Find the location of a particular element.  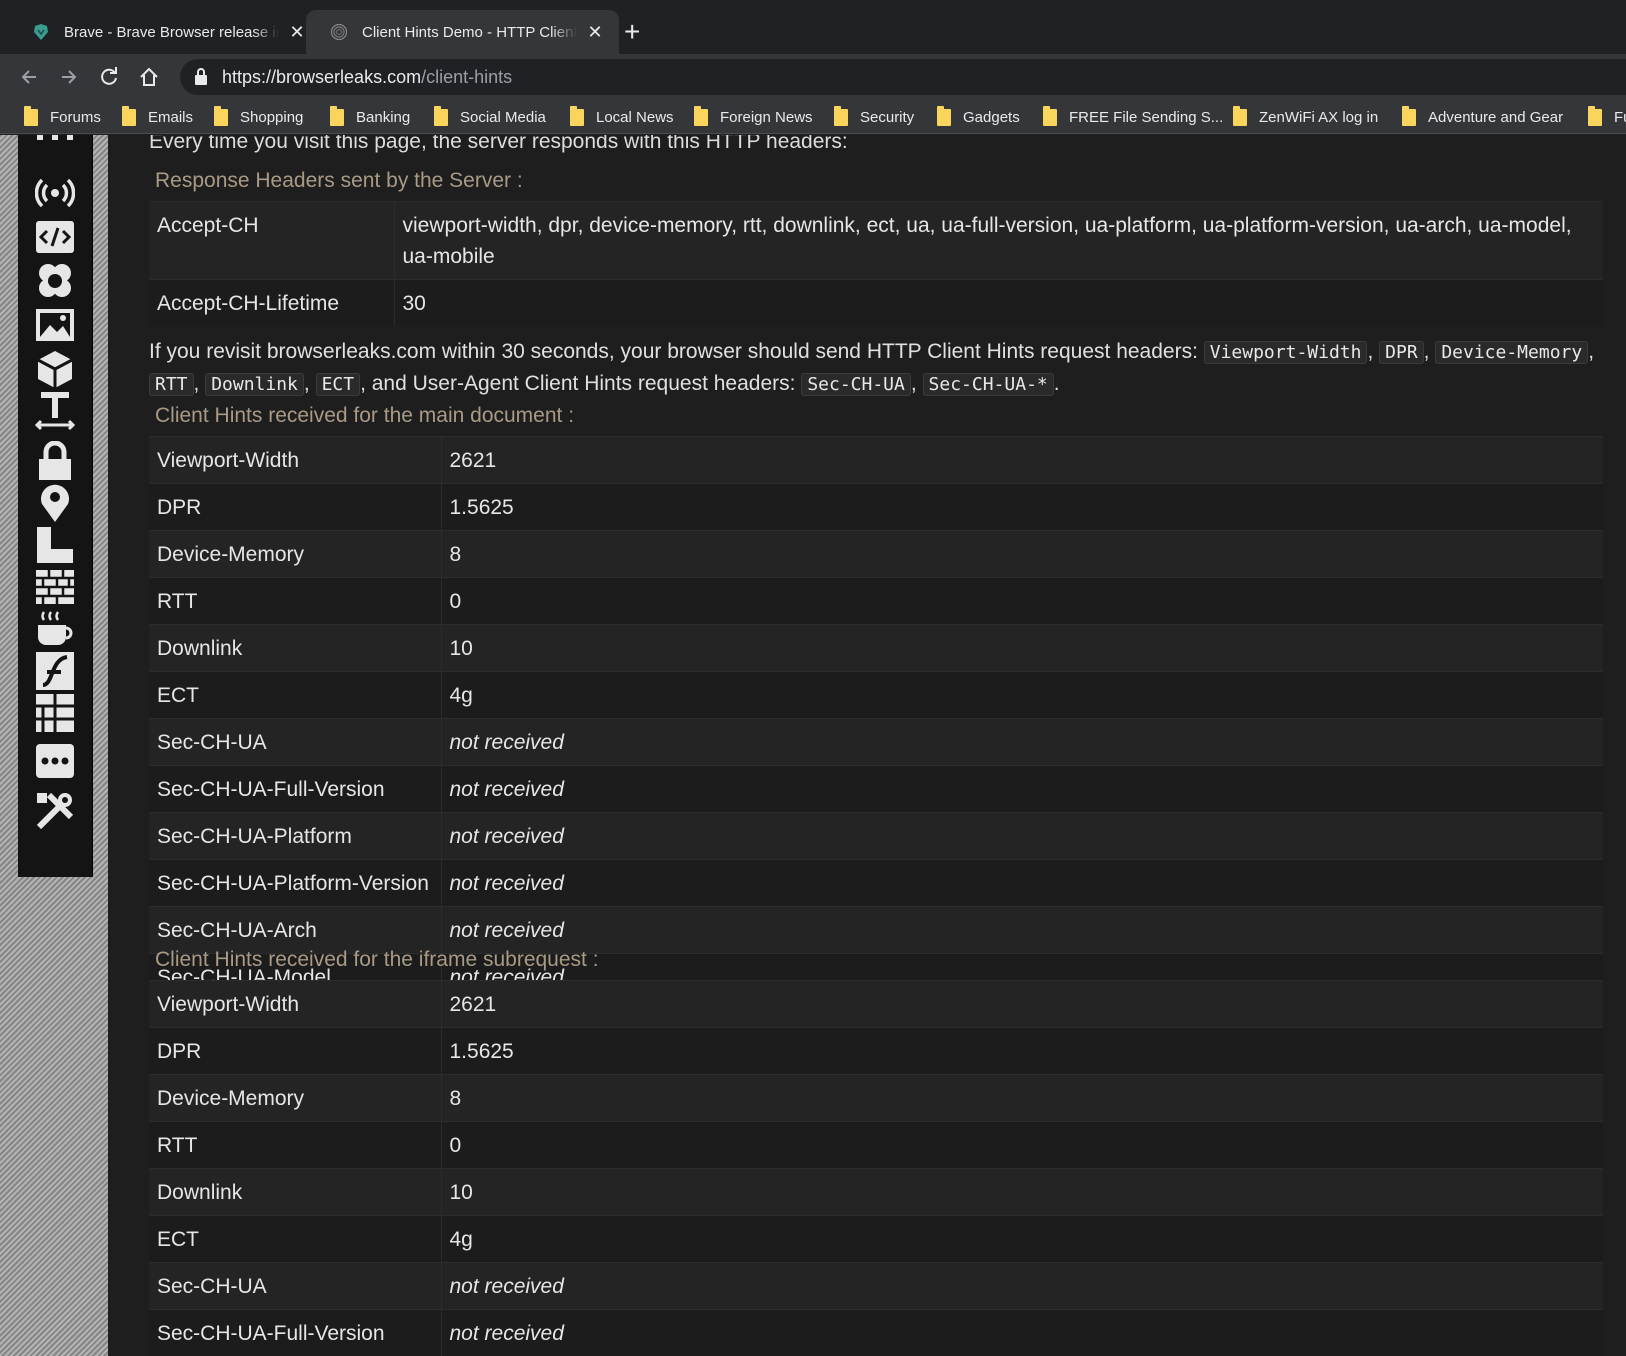

map-pin-icon is located at coordinates (55, 503).